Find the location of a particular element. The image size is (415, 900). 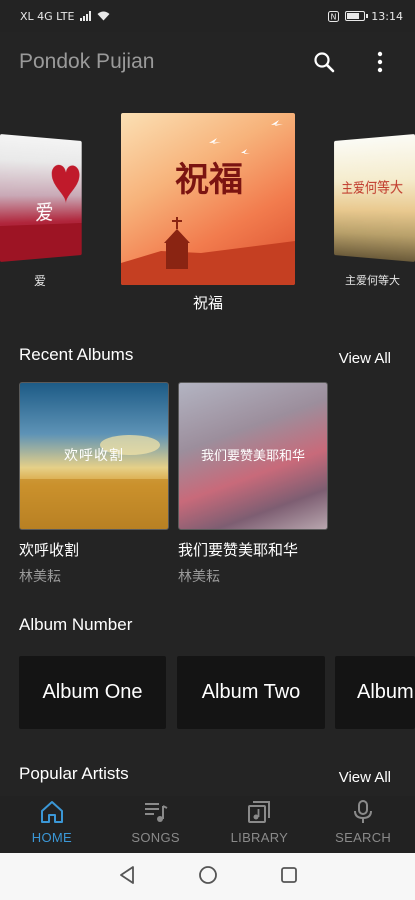

search-button is located at coordinates (324, 62).